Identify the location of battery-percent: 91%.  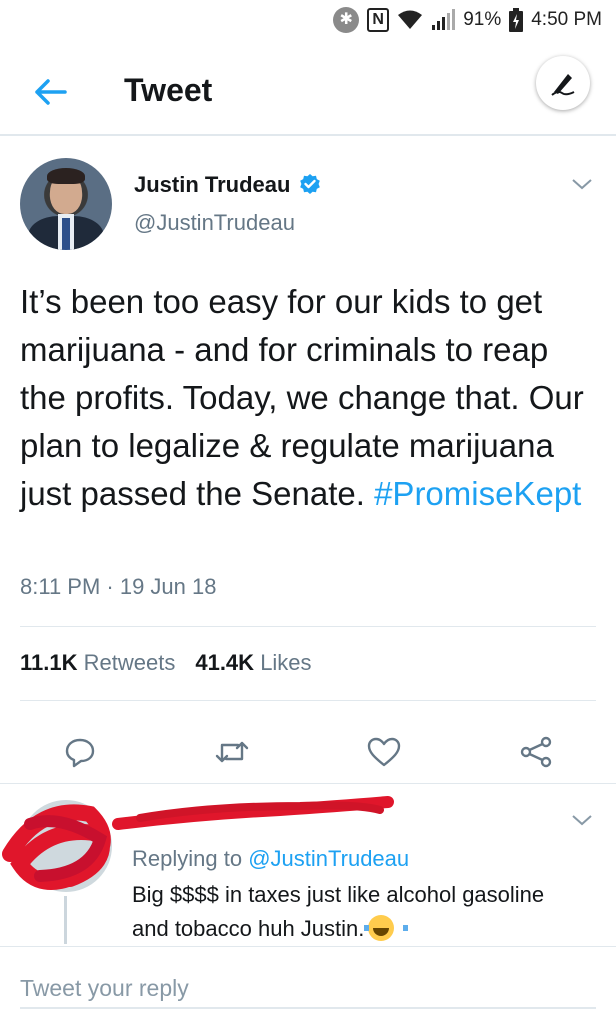
(482, 19).